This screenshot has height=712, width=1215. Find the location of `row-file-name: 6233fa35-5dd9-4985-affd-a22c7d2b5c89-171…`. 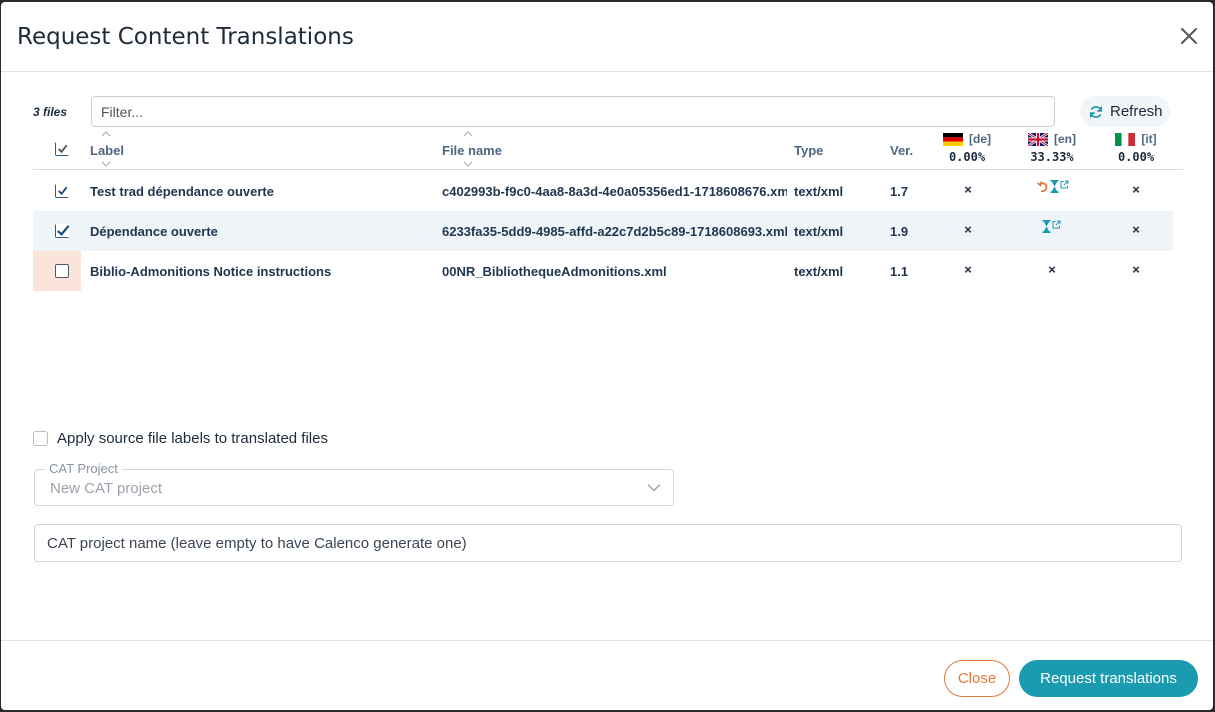

row-file-name: 6233fa35-5dd9-4985-affd-a22c7d2b5c89-171… is located at coordinates (614, 231).